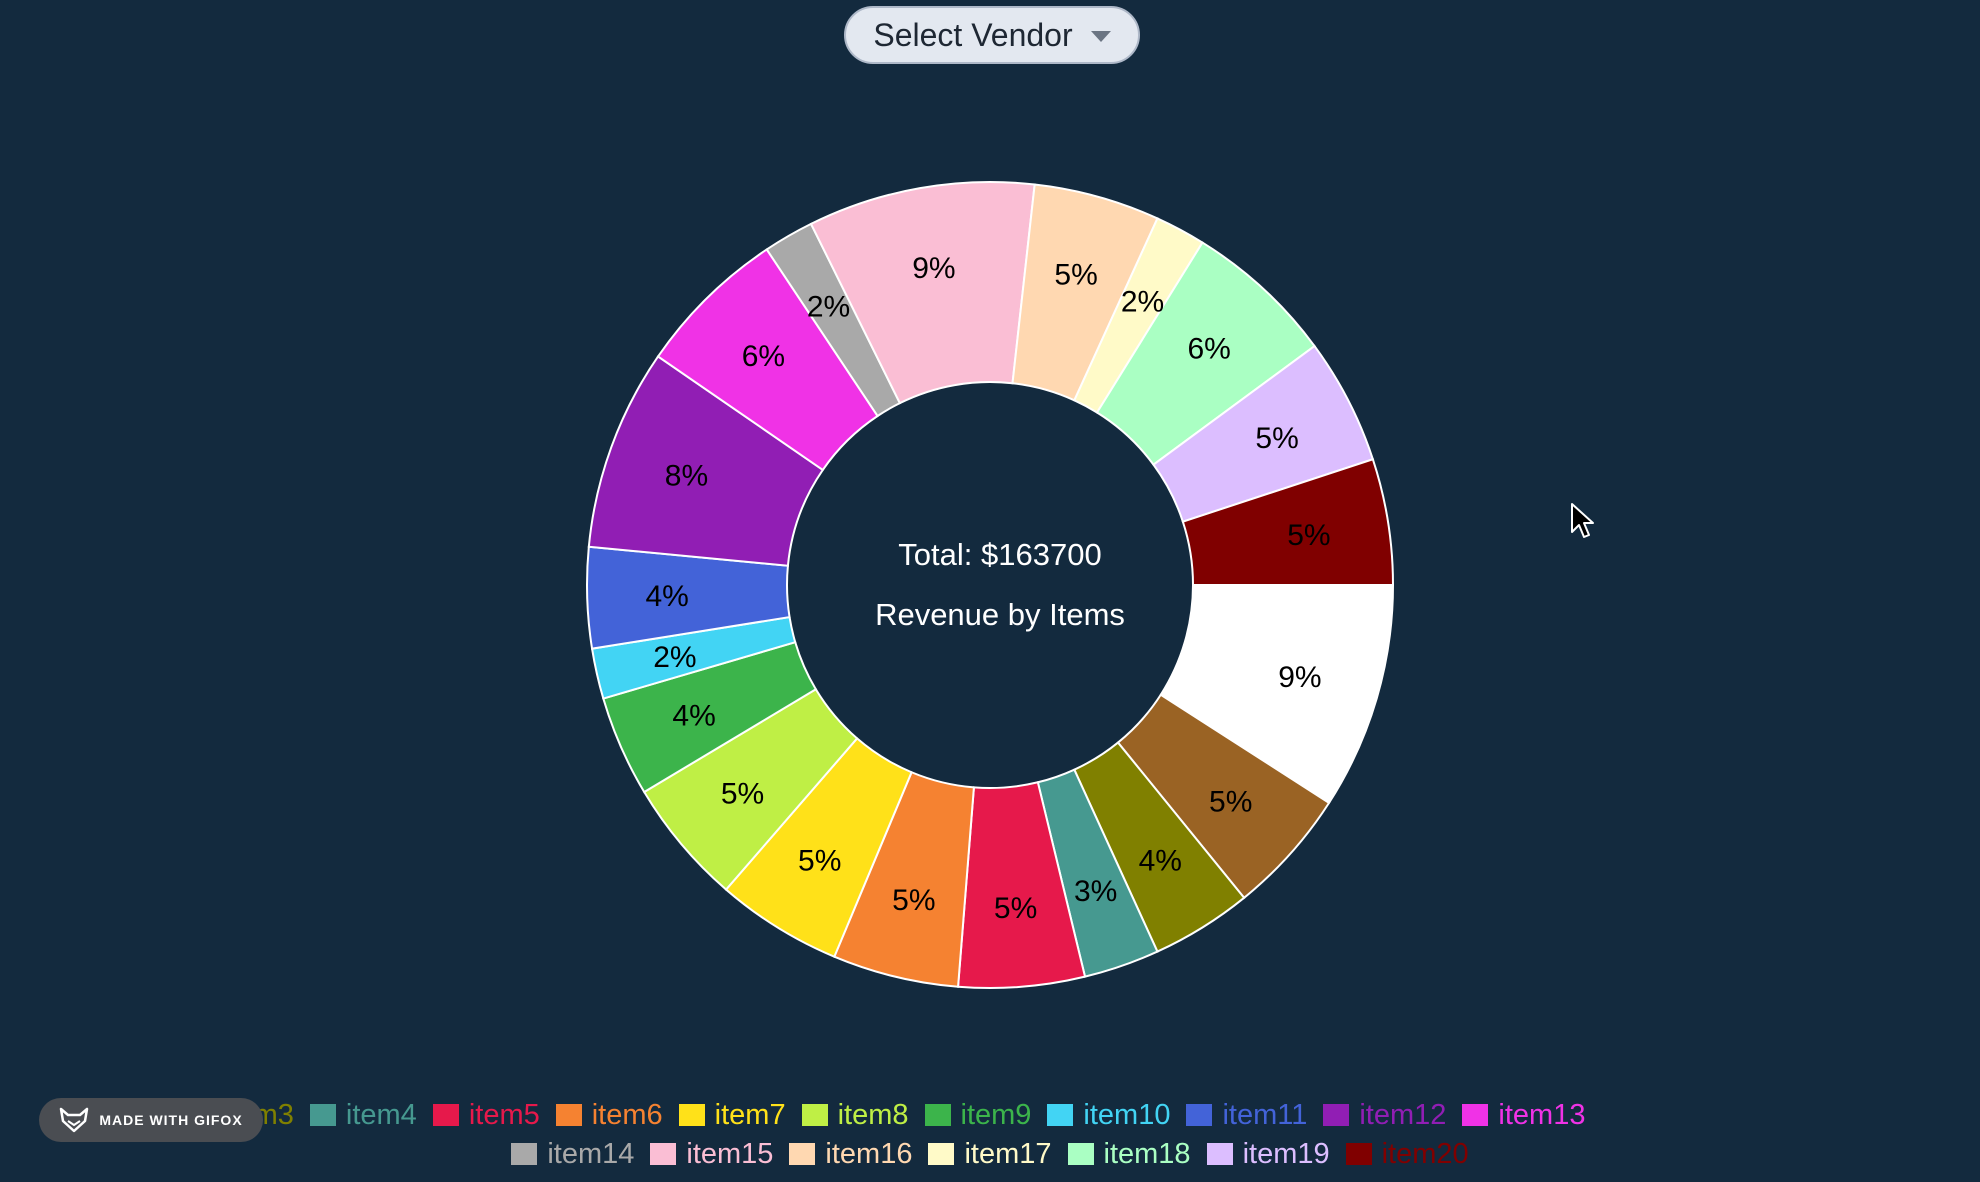  What do you see at coordinates (1265, 1114) in the screenshot?
I see `legend-label: item11` at bounding box center [1265, 1114].